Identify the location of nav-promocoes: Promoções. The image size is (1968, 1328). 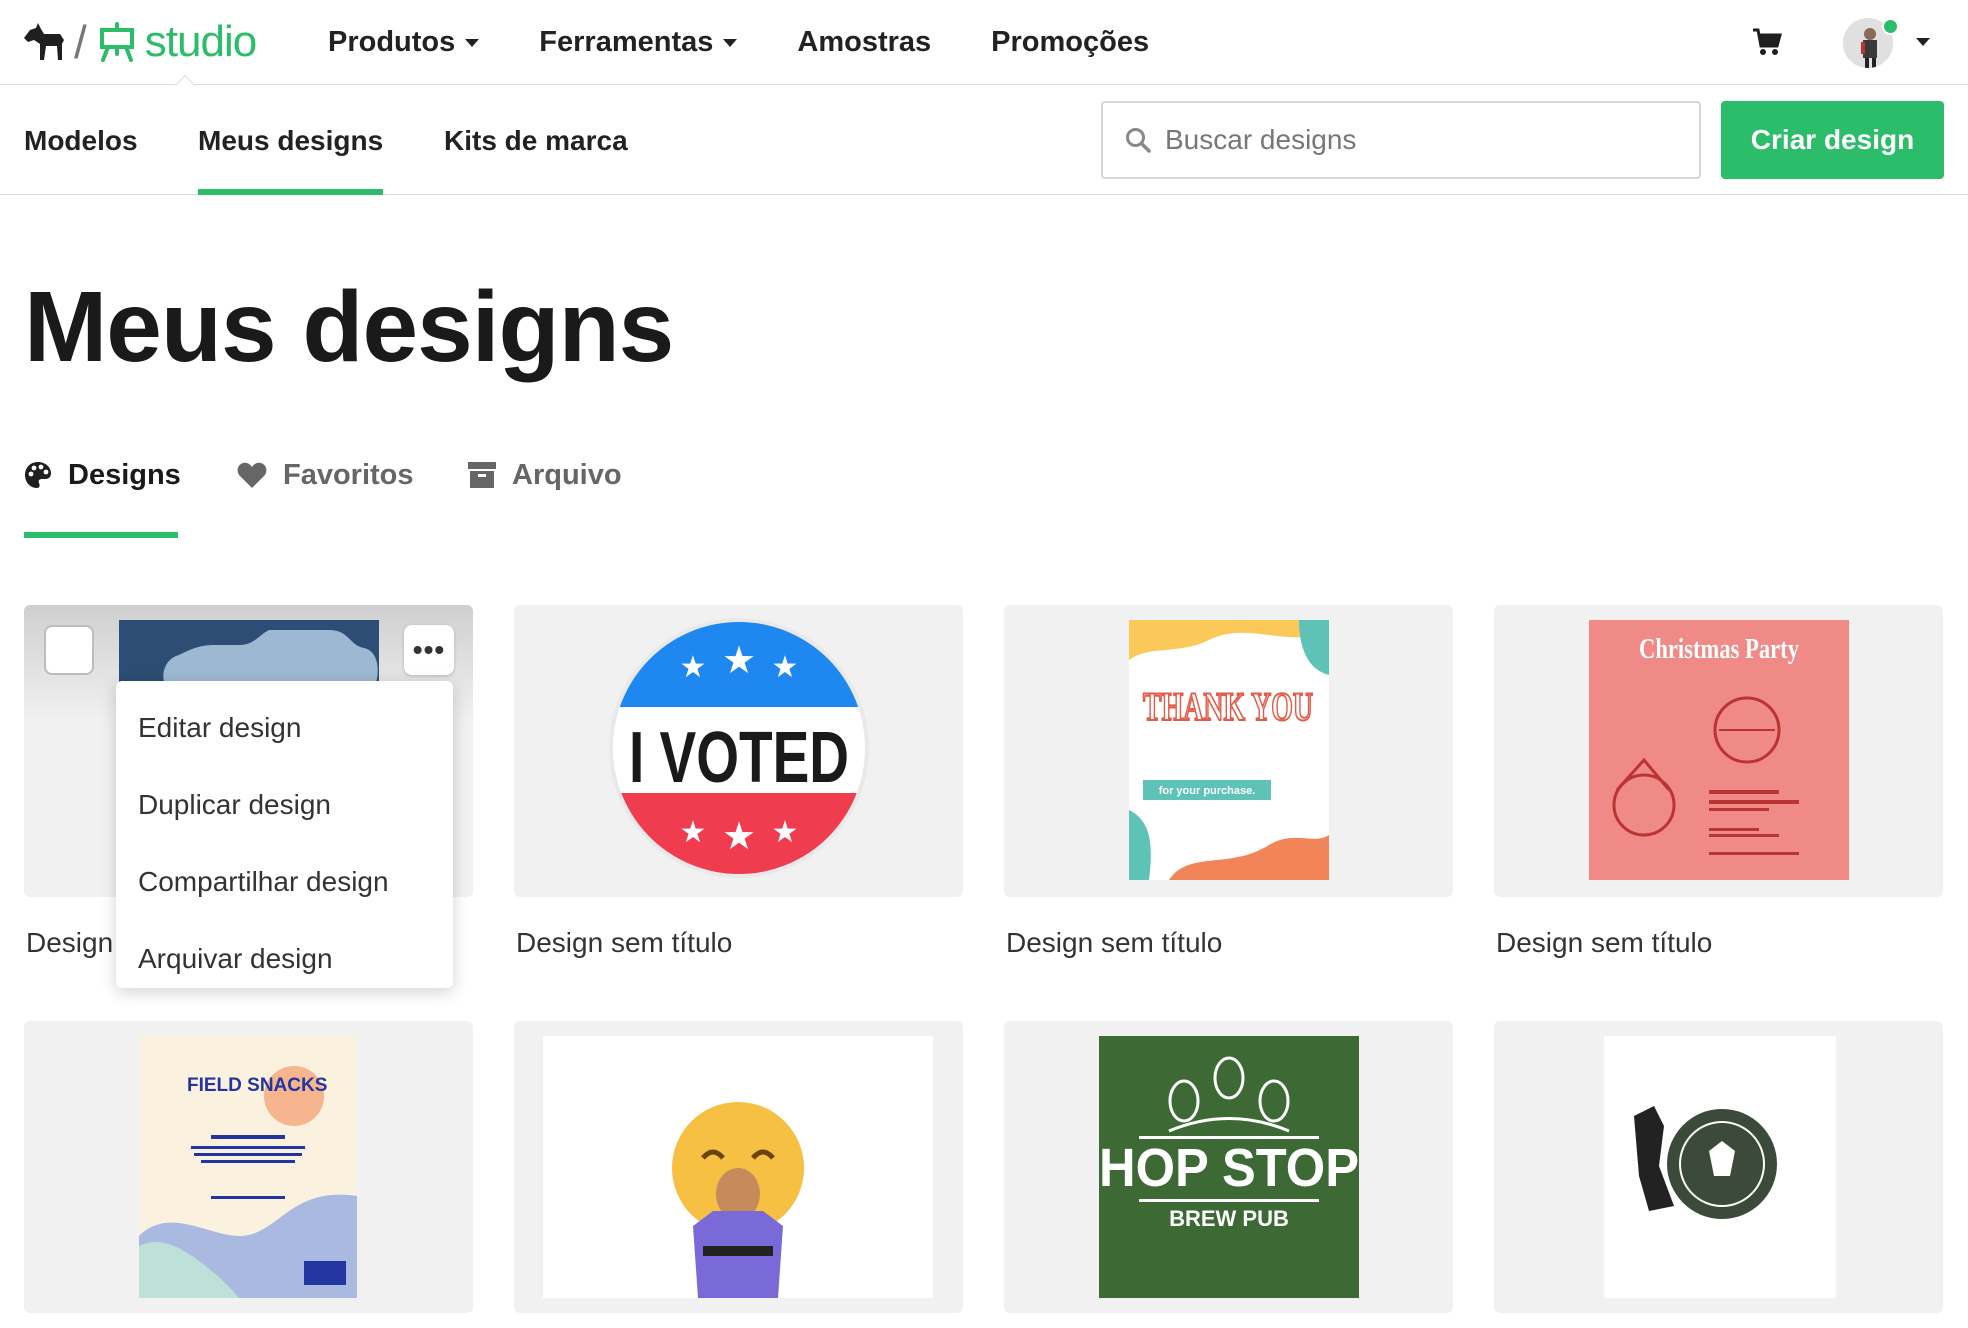
(1070, 42).